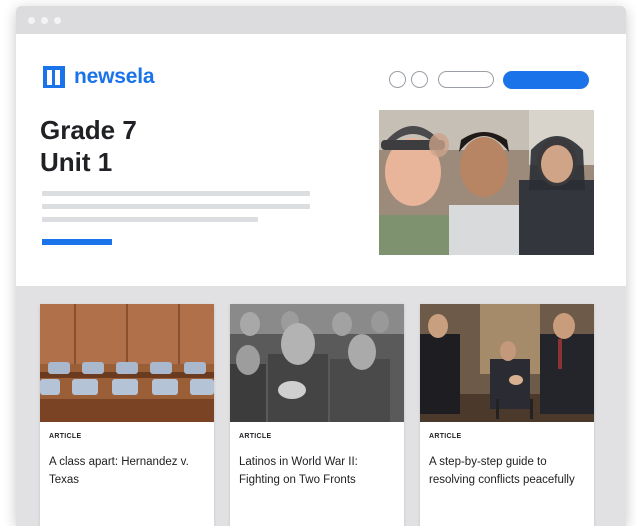  I want to click on page-title: Grade 7 Unit 1, so click(88, 146).